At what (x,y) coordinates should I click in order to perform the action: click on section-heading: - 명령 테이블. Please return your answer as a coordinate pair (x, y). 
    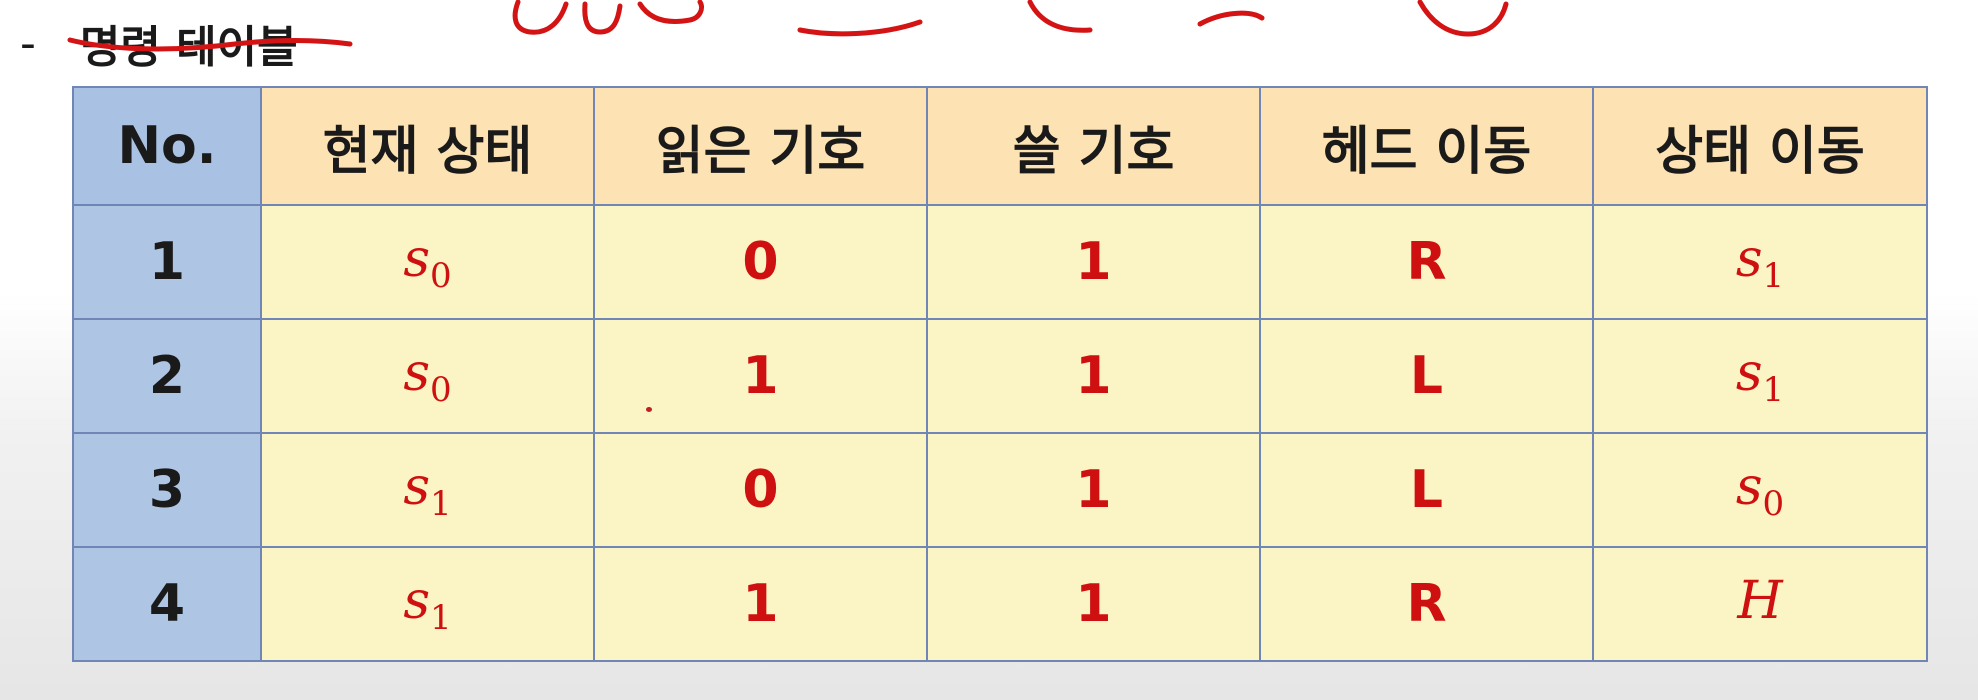
    Looking at the image, I should click on (159, 43).